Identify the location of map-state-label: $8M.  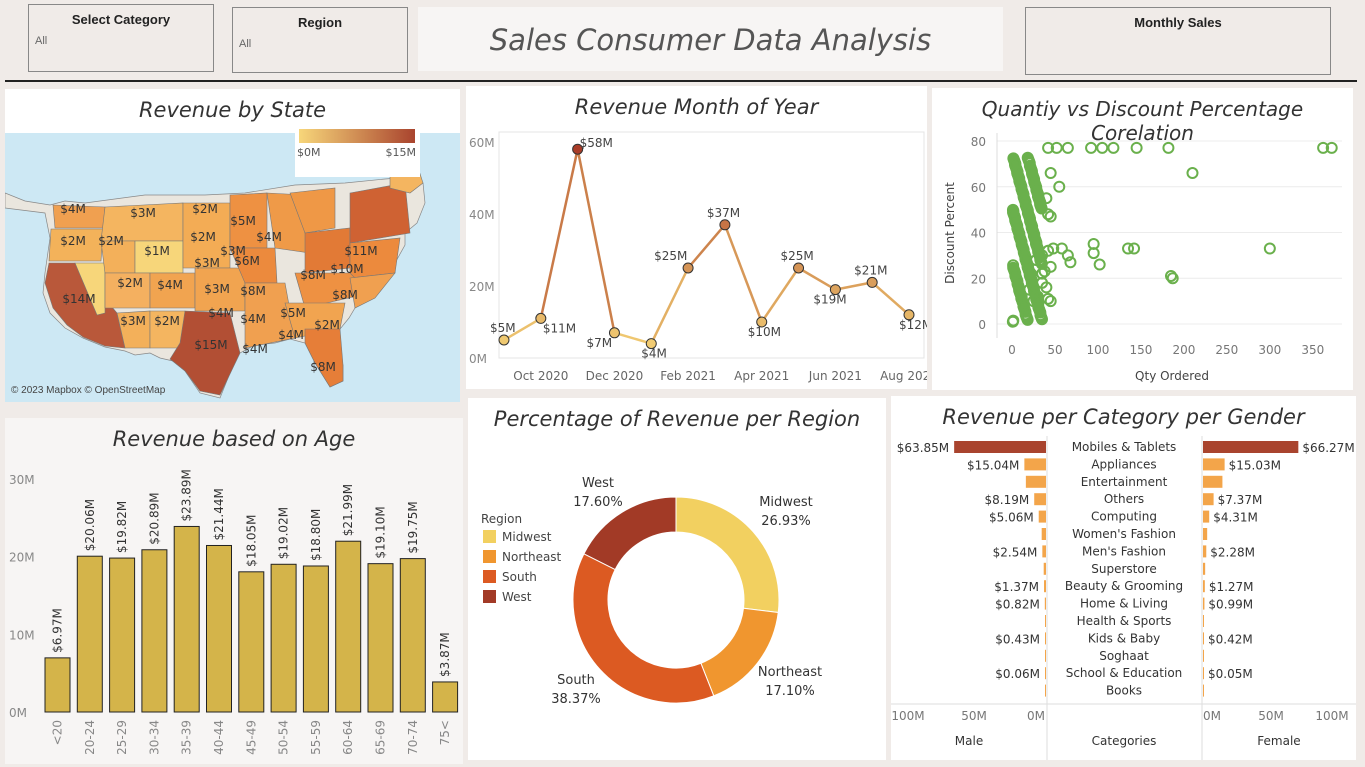
(253, 291).